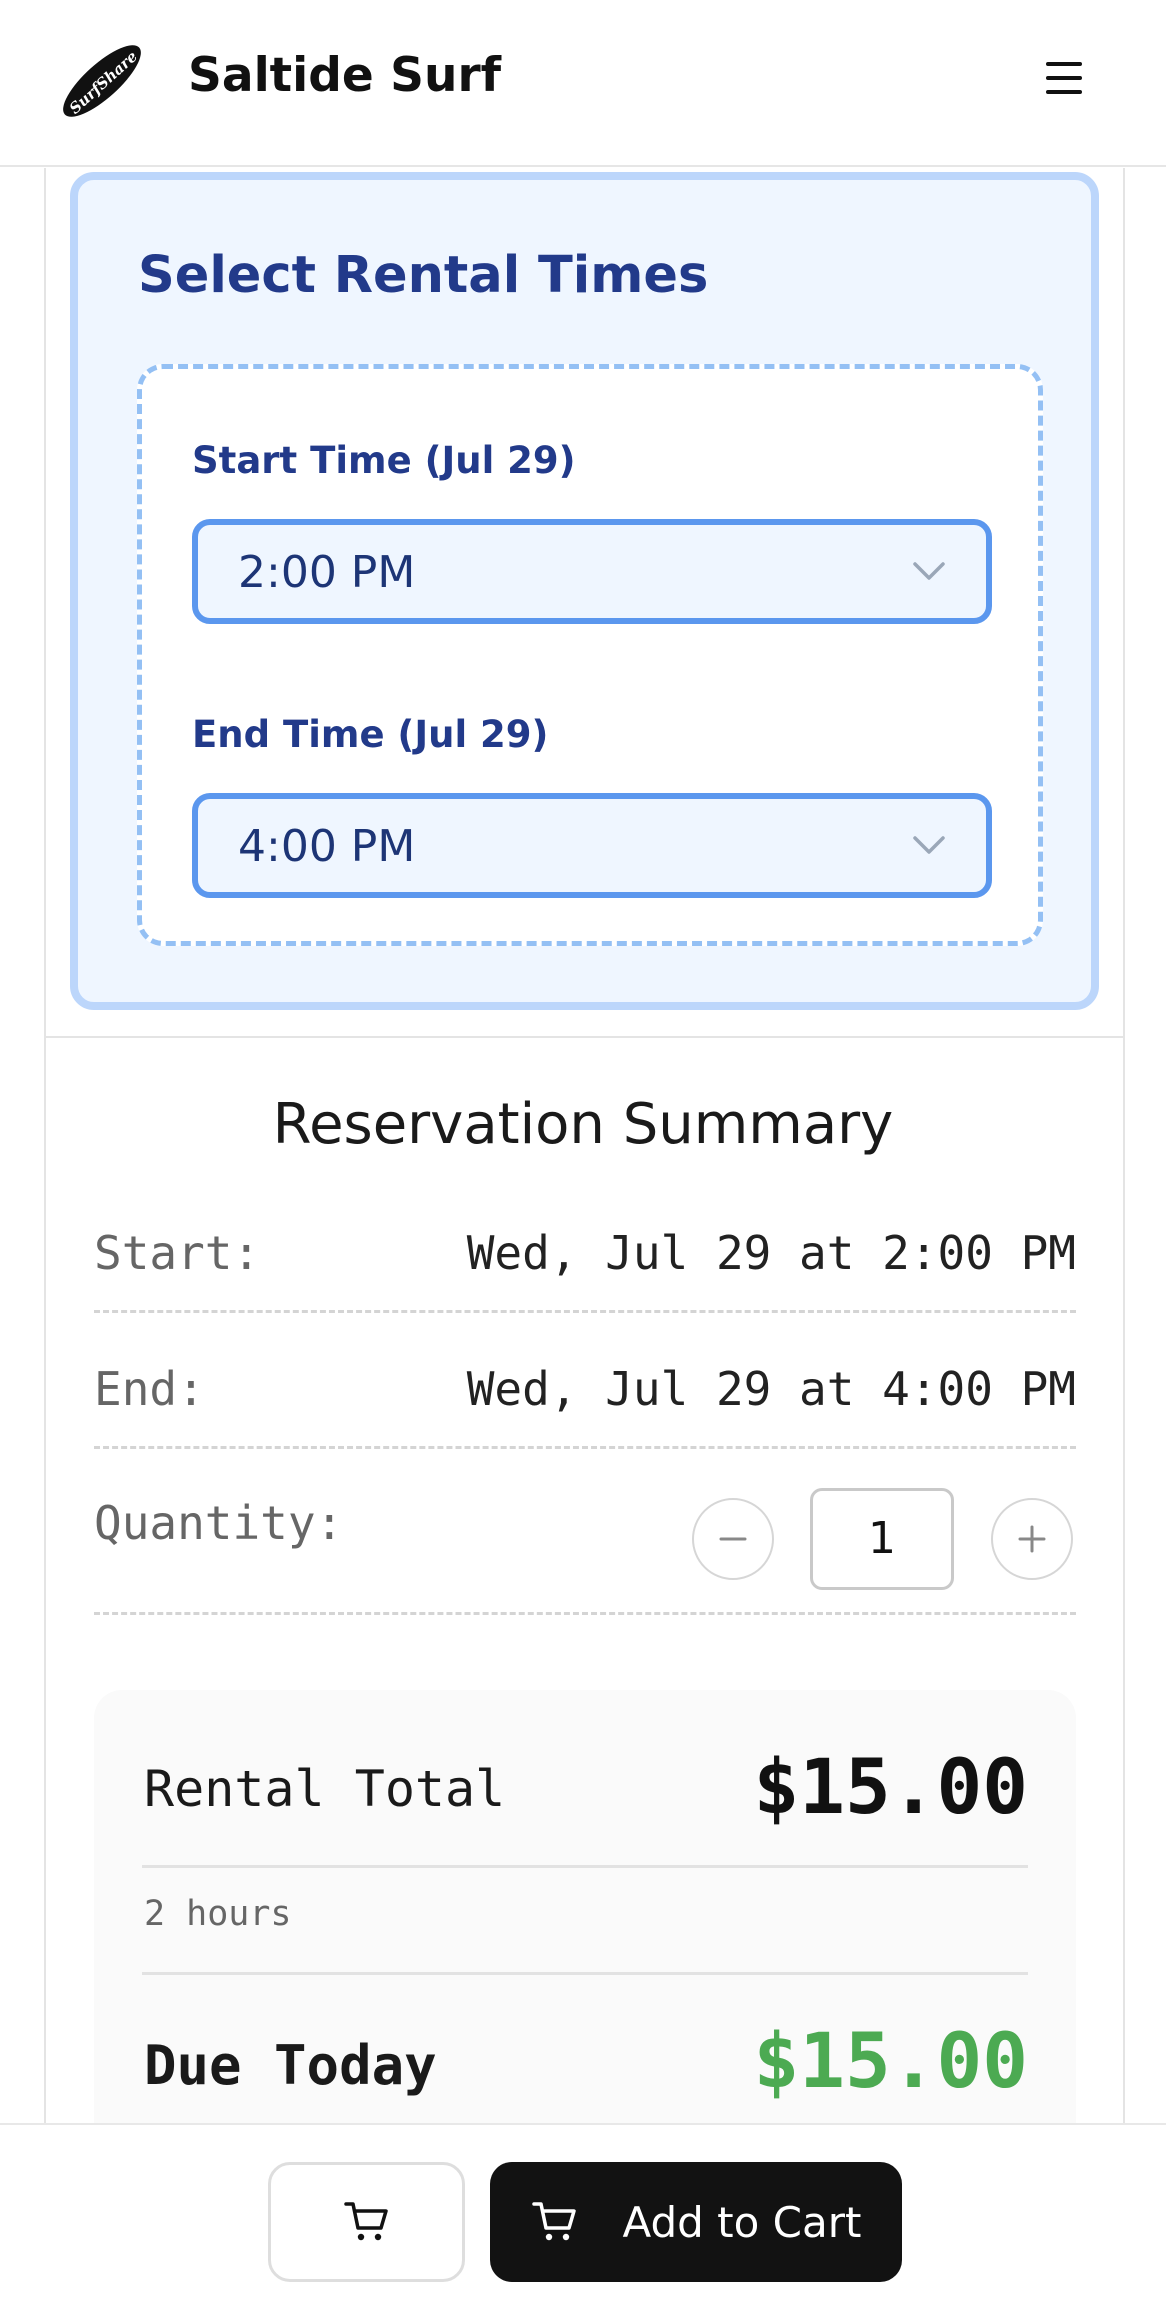  Describe the element at coordinates (219, 1523) in the screenshot. I see `quantity-label: Quantity:` at that location.